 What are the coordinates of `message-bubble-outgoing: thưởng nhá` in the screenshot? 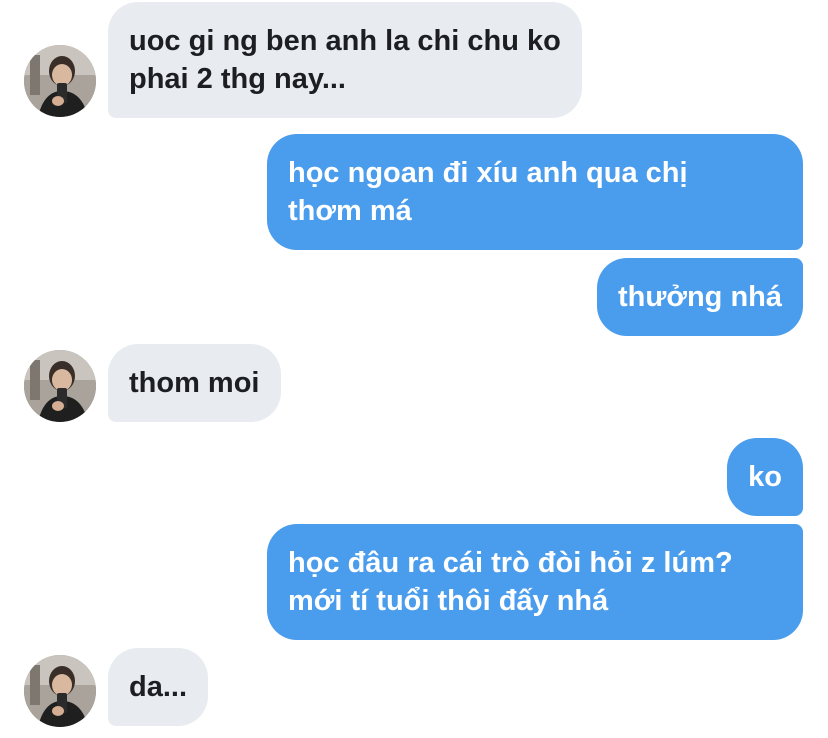 It's located at (699, 297).